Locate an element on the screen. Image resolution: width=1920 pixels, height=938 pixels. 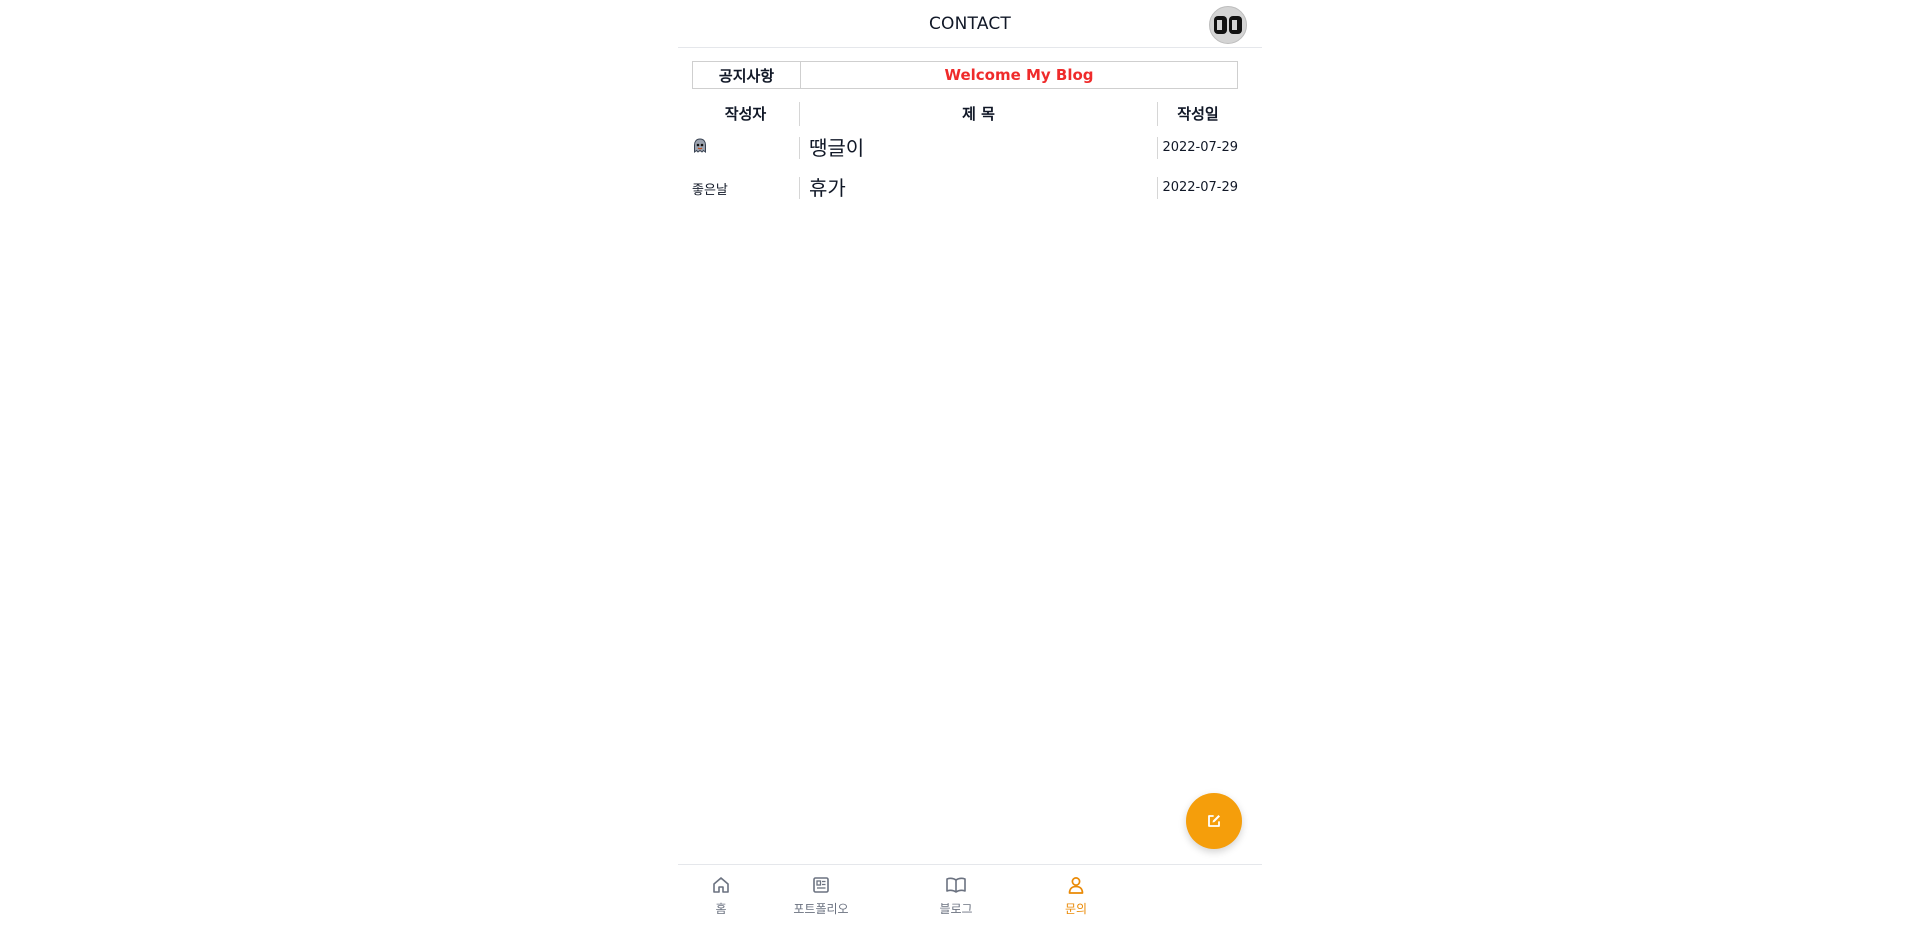
column-header-date: 작성일 is located at coordinates (1197, 113).